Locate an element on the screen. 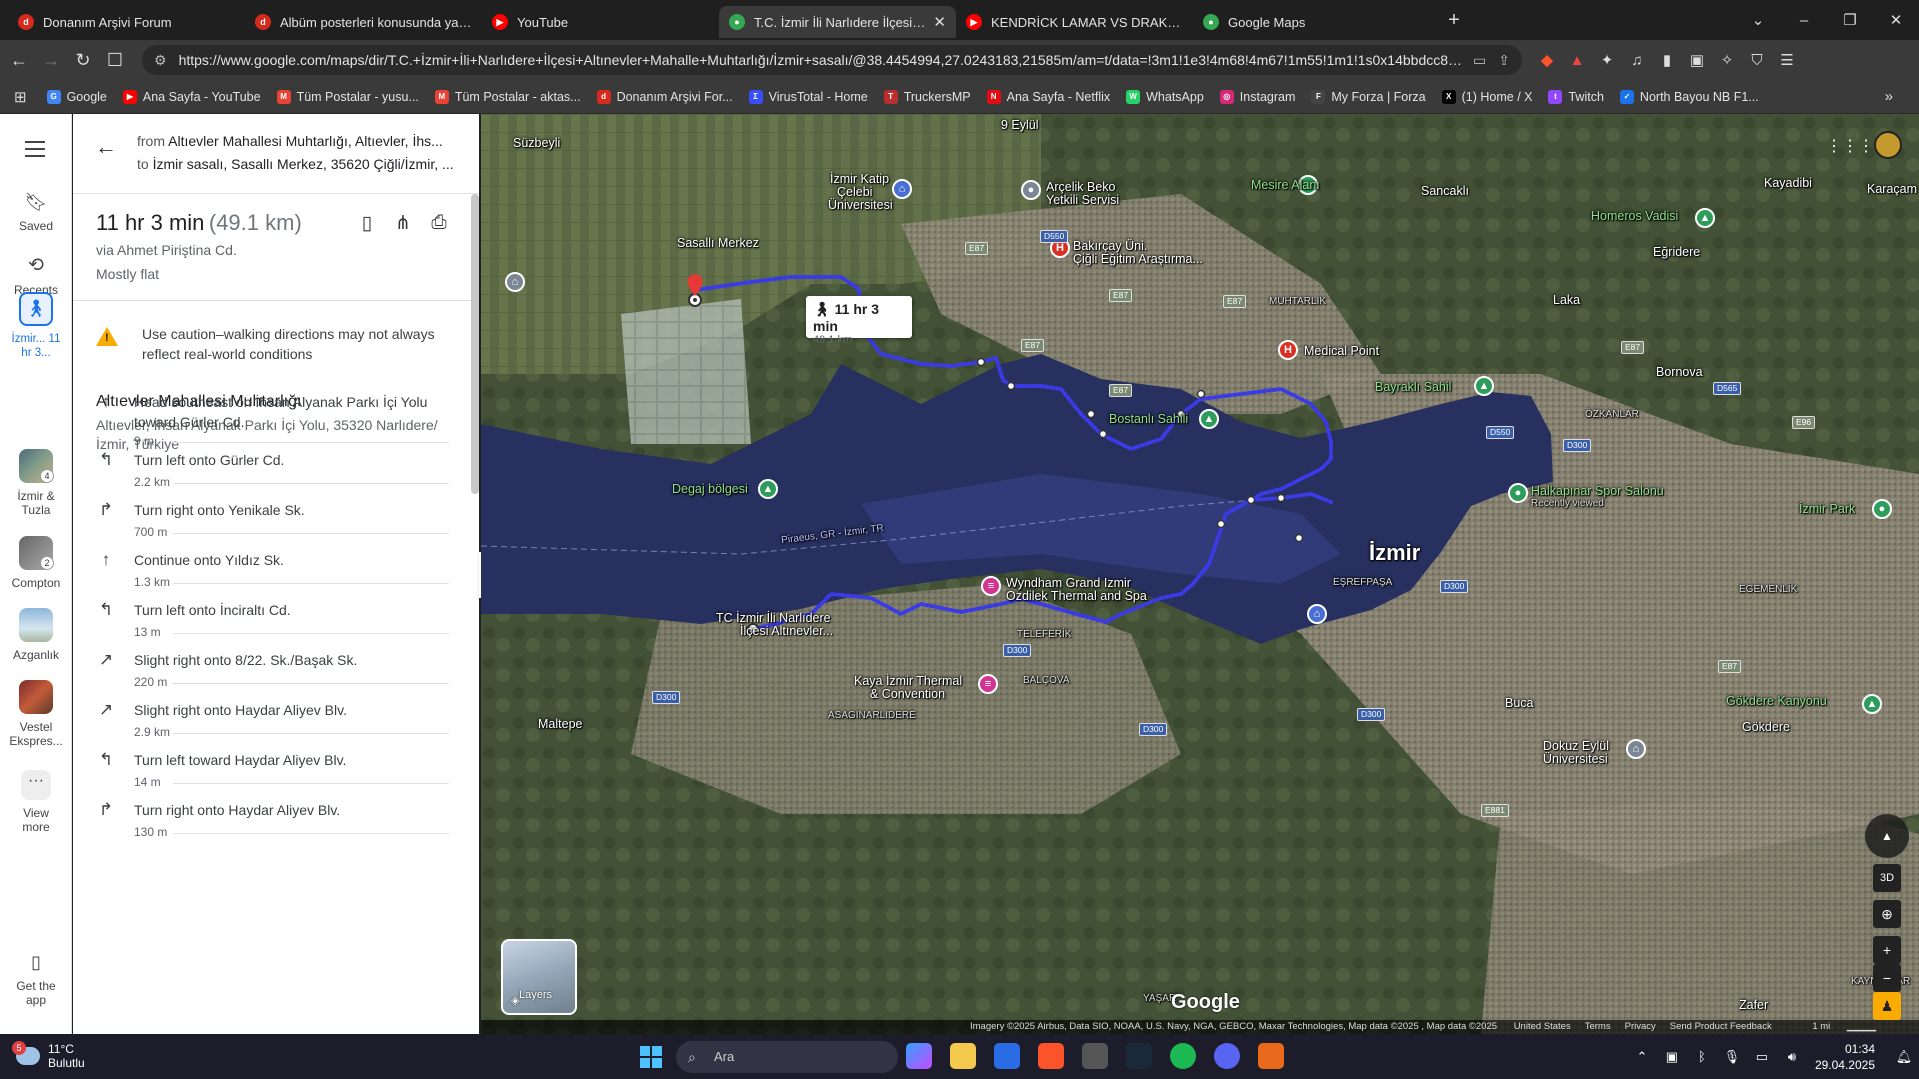  home-pin-icon: ⌂ is located at coordinates (1317, 614).